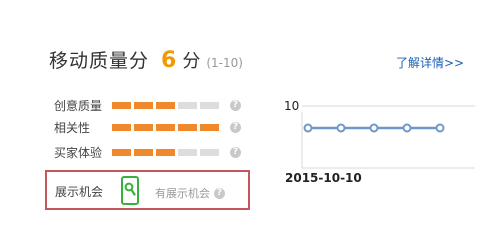 The width and height of the screenshot is (480, 240). Describe the element at coordinates (79, 192) in the screenshot. I see `exposure-label: 展示机会` at that location.